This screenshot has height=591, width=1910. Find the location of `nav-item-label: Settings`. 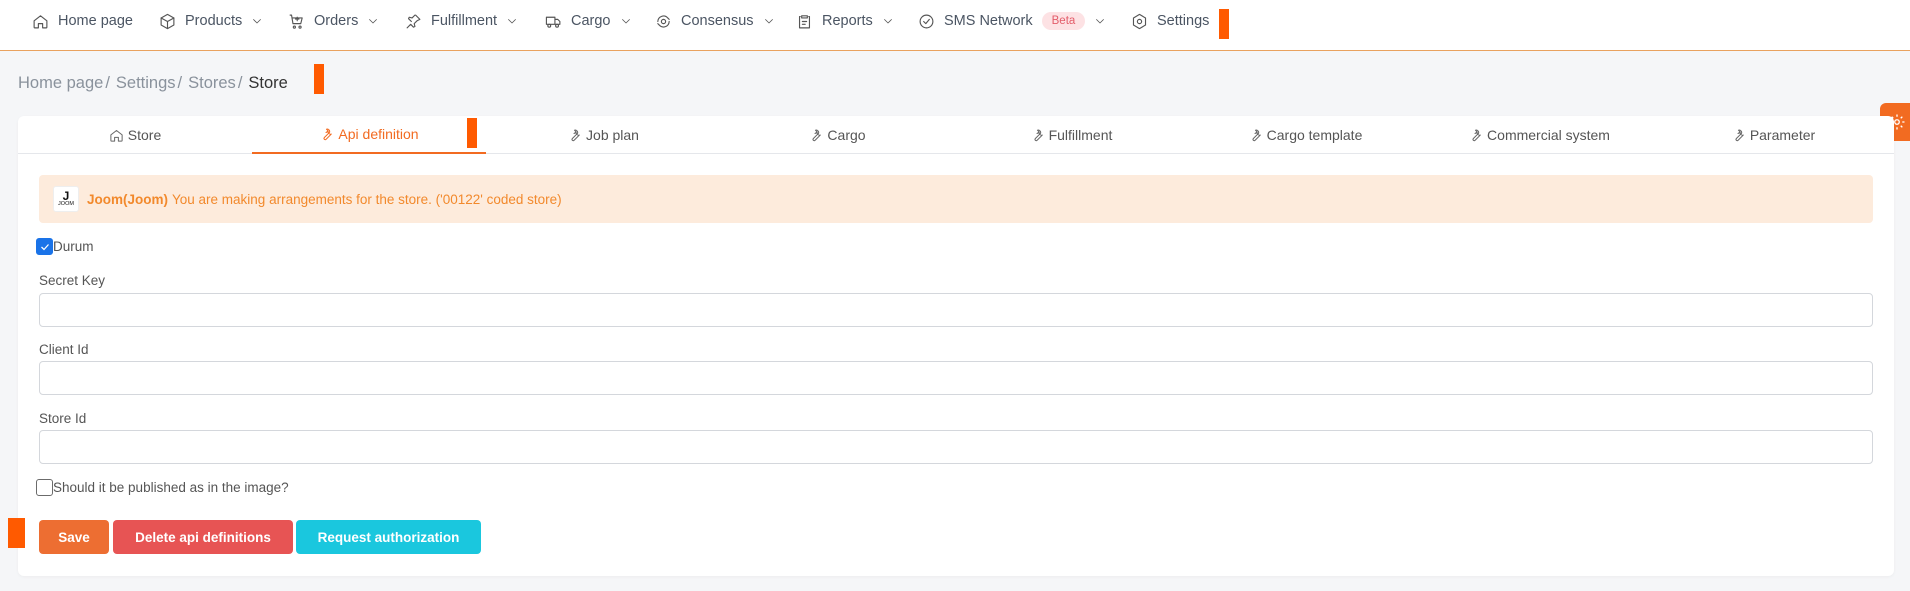

nav-item-label: Settings is located at coordinates (1183, 21).